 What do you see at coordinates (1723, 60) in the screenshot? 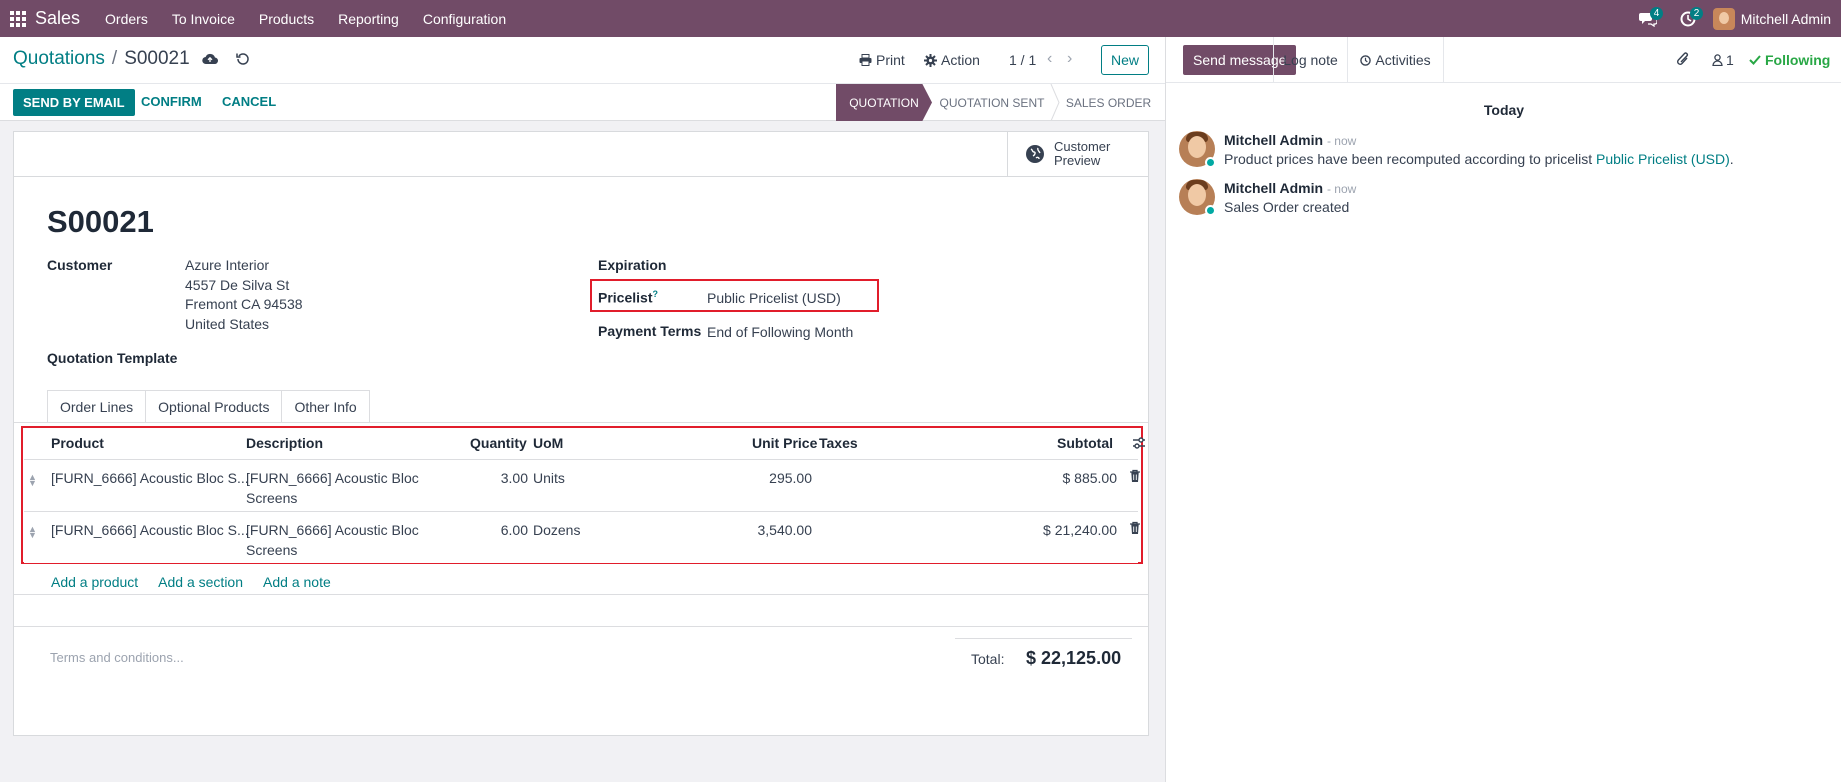
I see `followers-button: 1` at bounding box center [1723, 60].